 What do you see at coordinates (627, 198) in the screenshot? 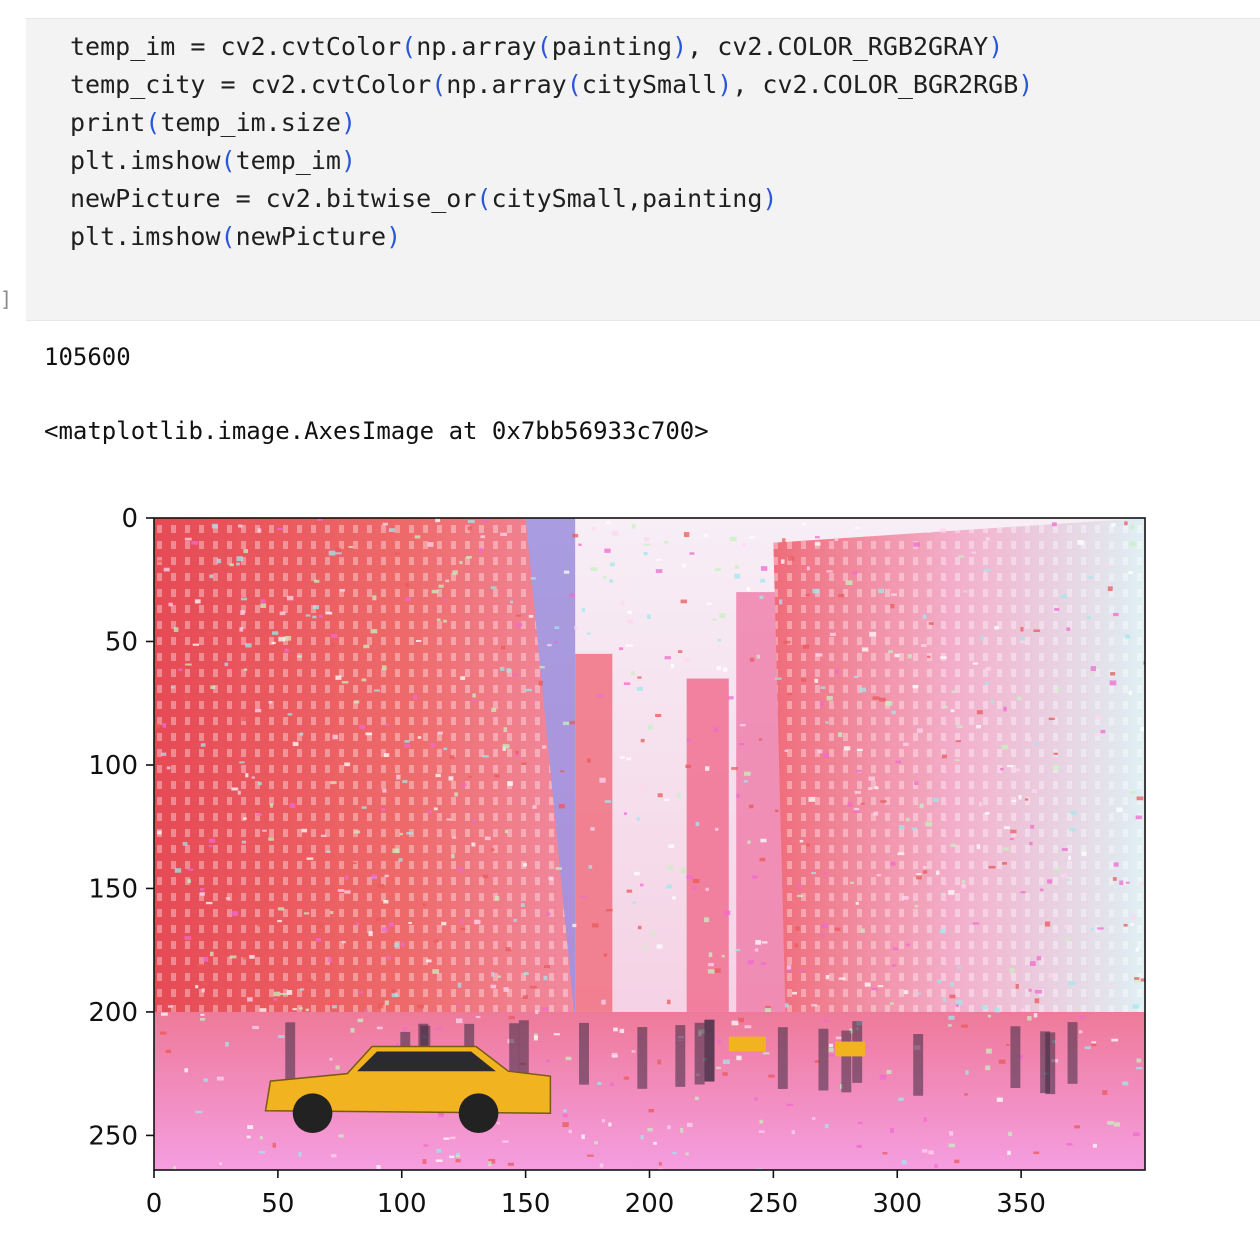
I see `code-token: citySmall,painting` at bounding box center [627, 198].